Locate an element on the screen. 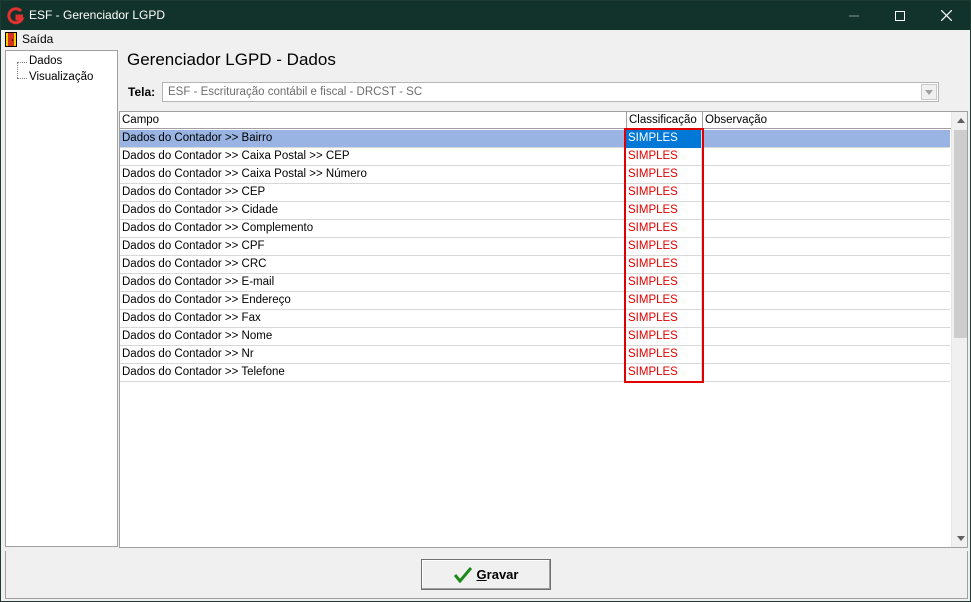 This screenshot has height=602, width=971. tree-item-dados: Dados is located at coordinates (61, 62).